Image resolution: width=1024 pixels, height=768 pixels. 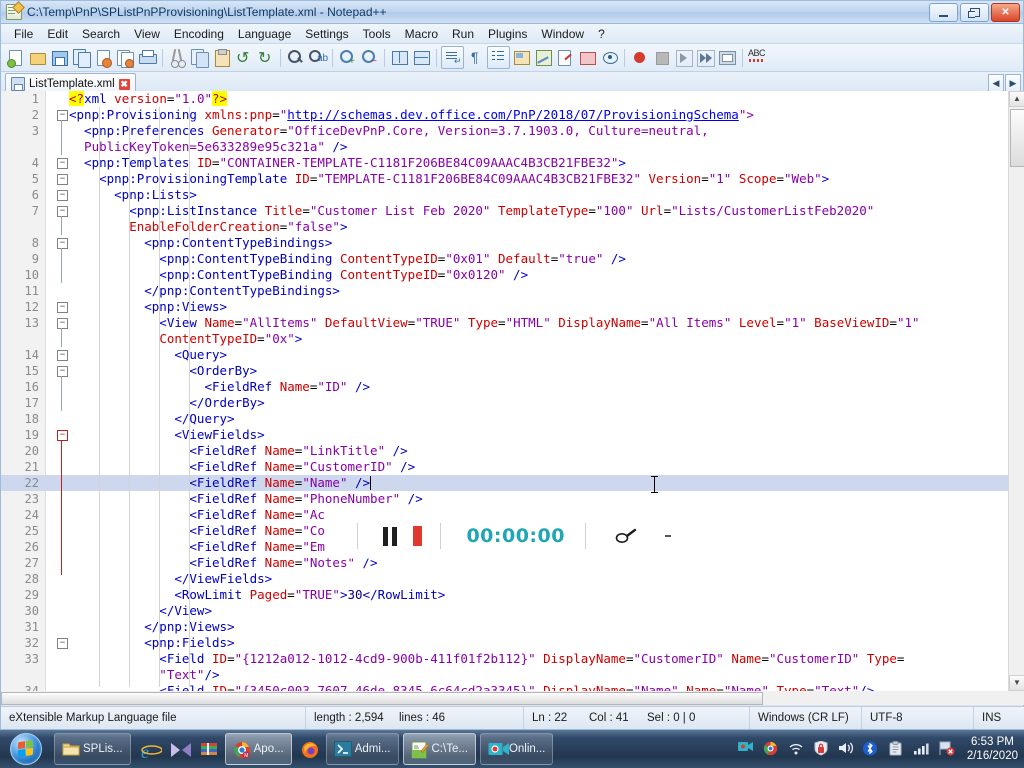 What do you see at coordinates (507, 34) in the screenshot?
I see `menu-plugins: Plugins` at bounding box center [507, 34].